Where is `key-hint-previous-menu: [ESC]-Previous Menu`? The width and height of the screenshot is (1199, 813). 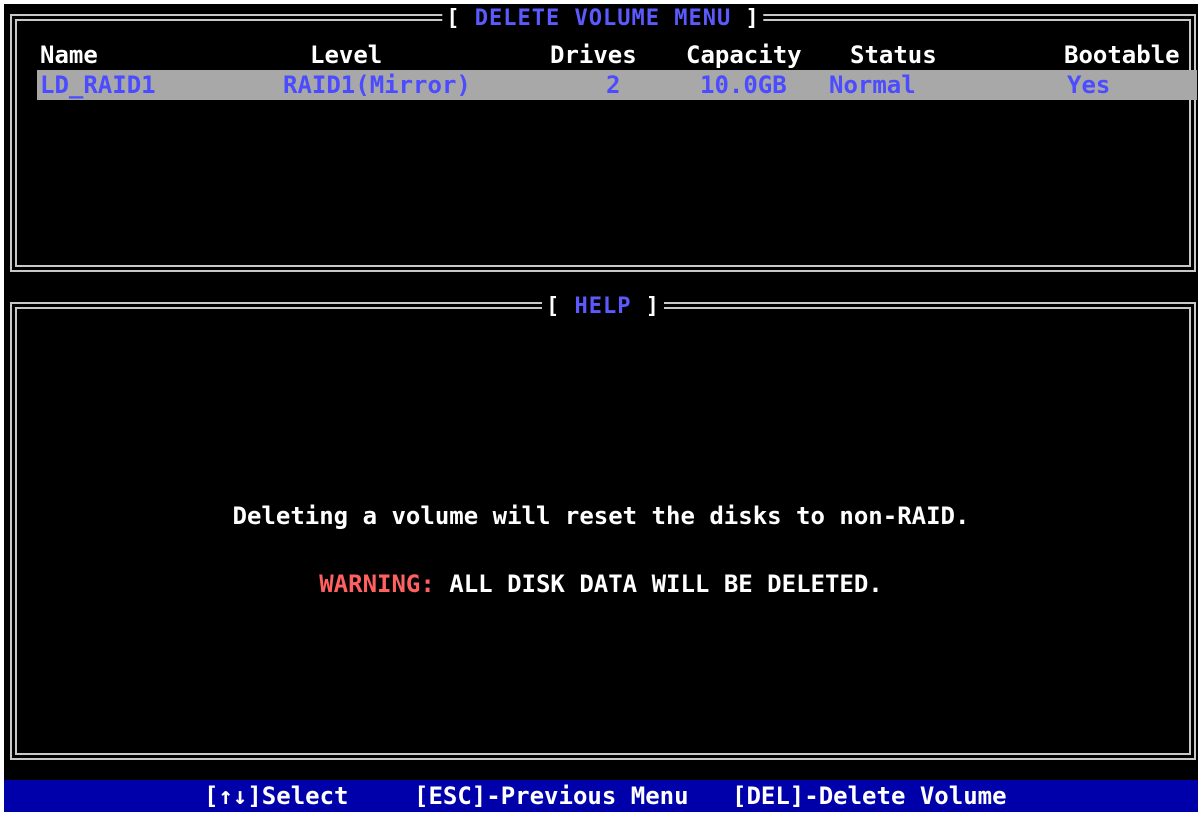
key-hint-previous-menu: [ESC]-Previous Menu is located at coordinates (551, 796).